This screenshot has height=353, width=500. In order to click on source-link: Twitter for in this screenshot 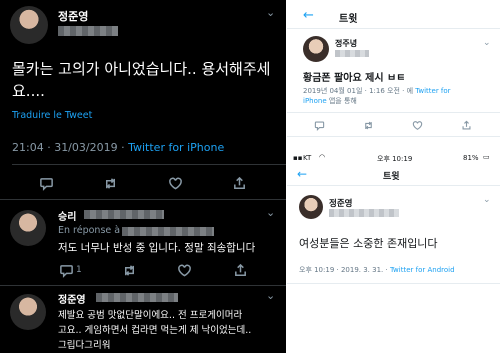, I will do `click(432, 91)`.